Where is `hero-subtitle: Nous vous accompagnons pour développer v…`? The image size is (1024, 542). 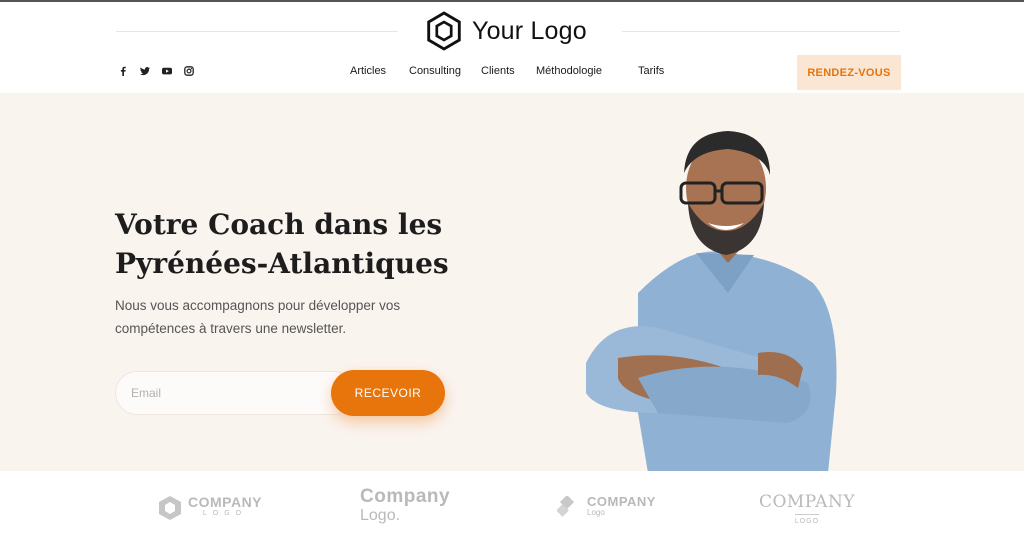 hero-subtitle: Nous vous accompagnons pour développer v… is located at coordinates (258, 317).